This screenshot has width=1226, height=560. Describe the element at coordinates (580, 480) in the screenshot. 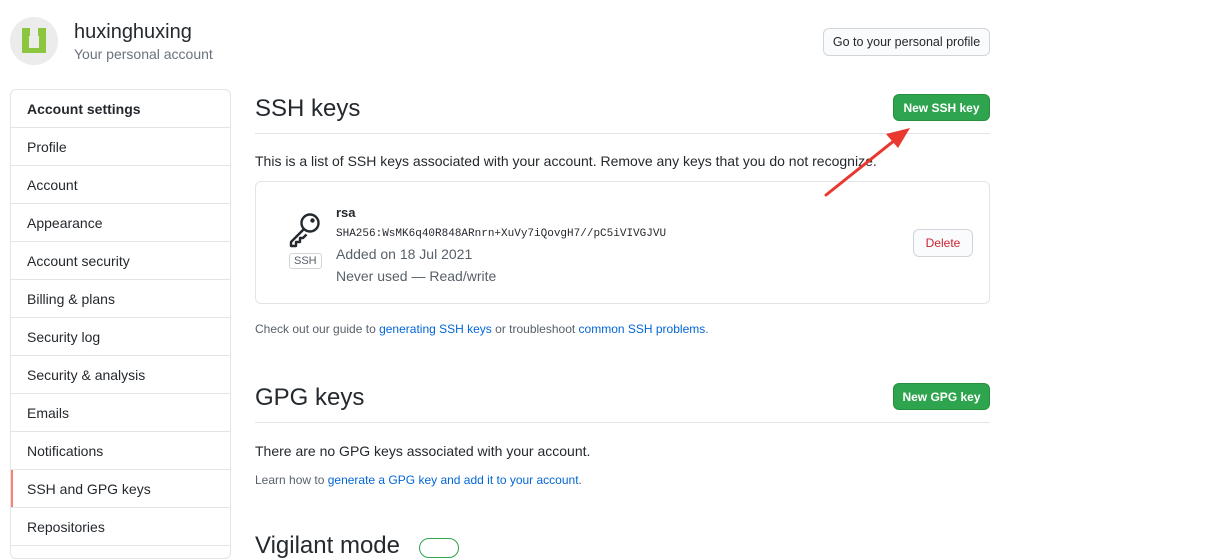

I see `gpg-learn-suffix: .` at that location.